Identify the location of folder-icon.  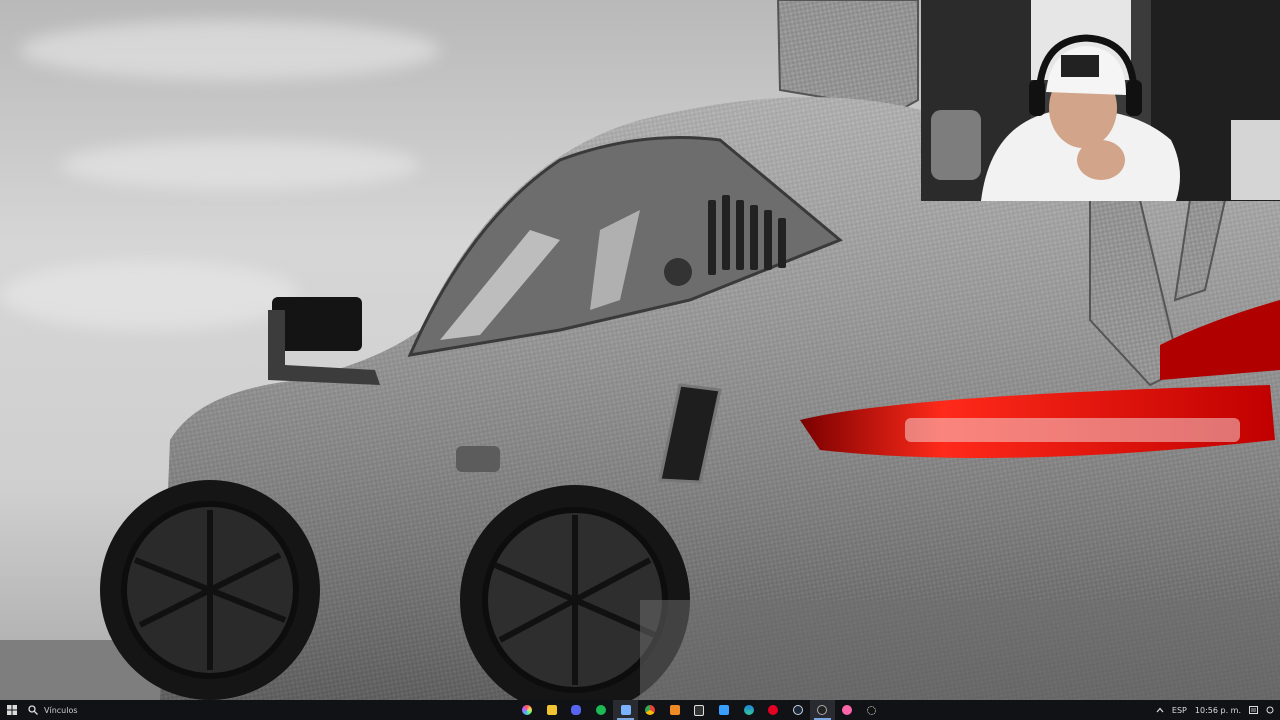
(551, 710).